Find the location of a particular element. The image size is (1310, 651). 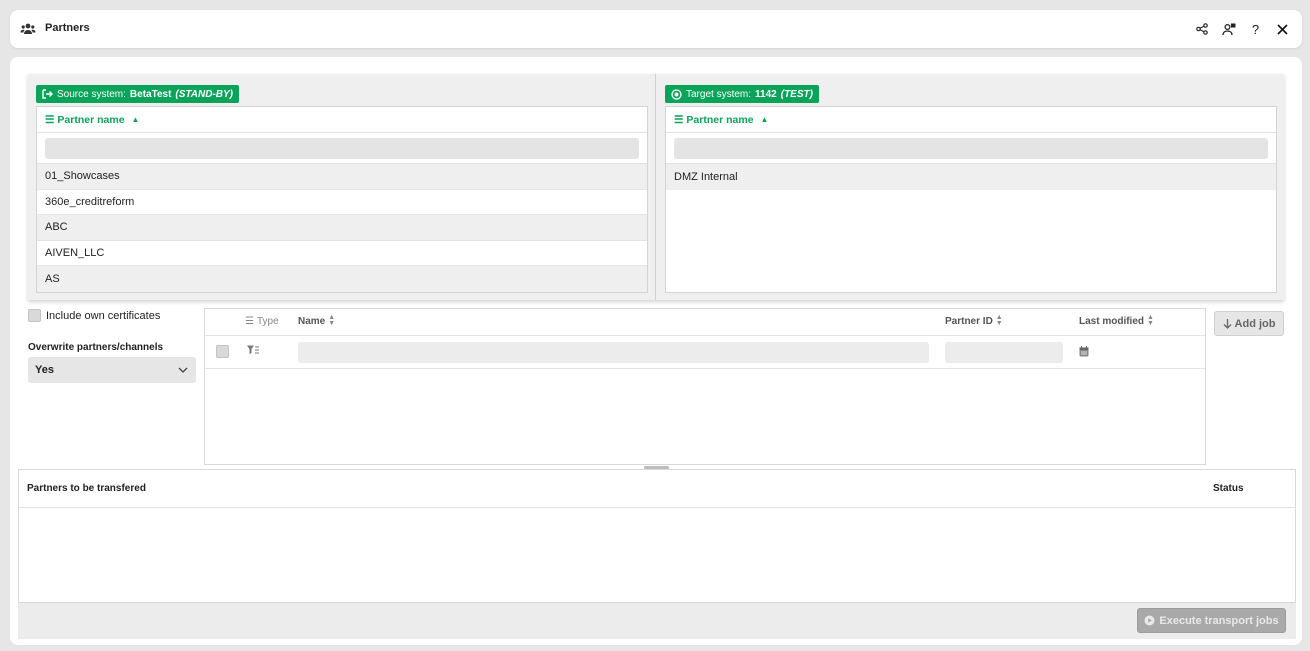

source-filter-row is located at coordinates (342, 148).